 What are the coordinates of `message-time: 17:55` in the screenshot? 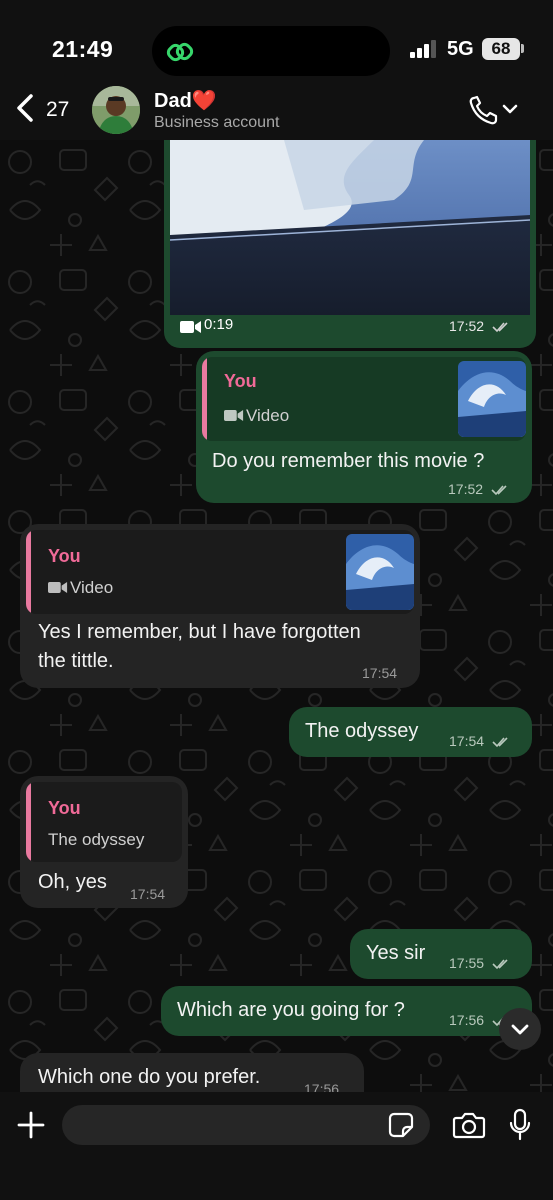 It's located at (467, 963).